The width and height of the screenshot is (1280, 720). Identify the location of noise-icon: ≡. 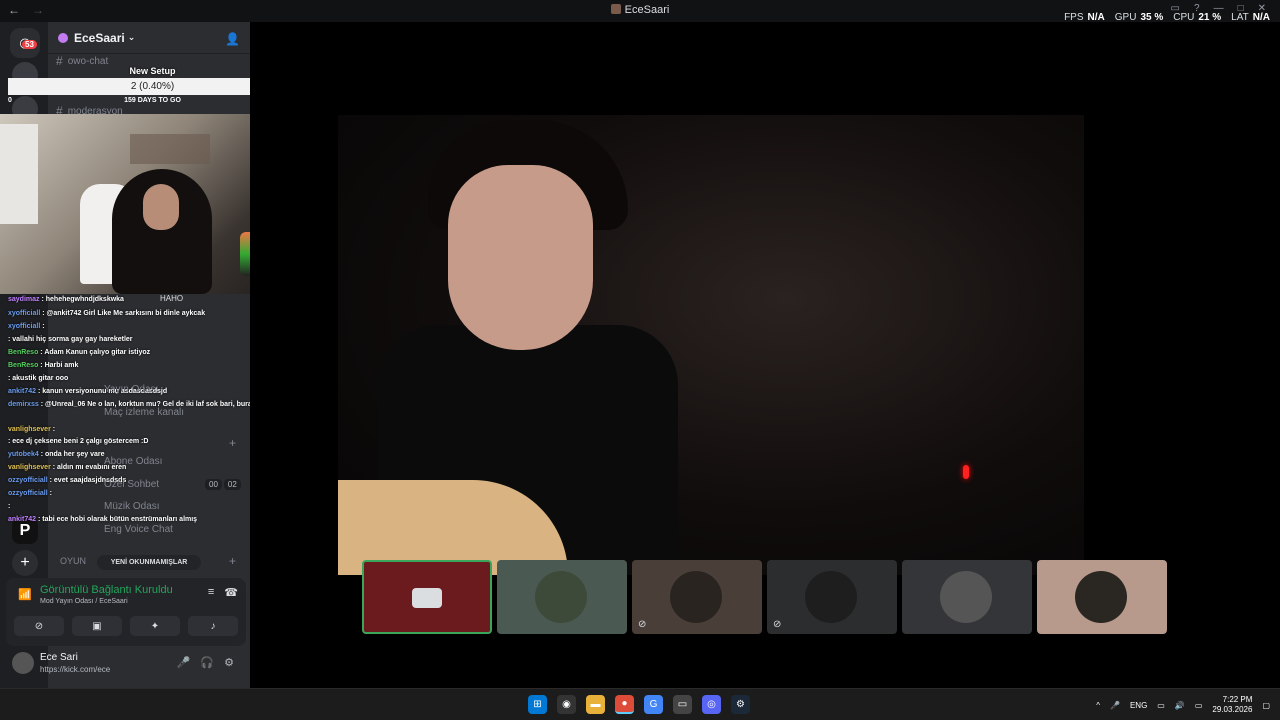
(211, 592).